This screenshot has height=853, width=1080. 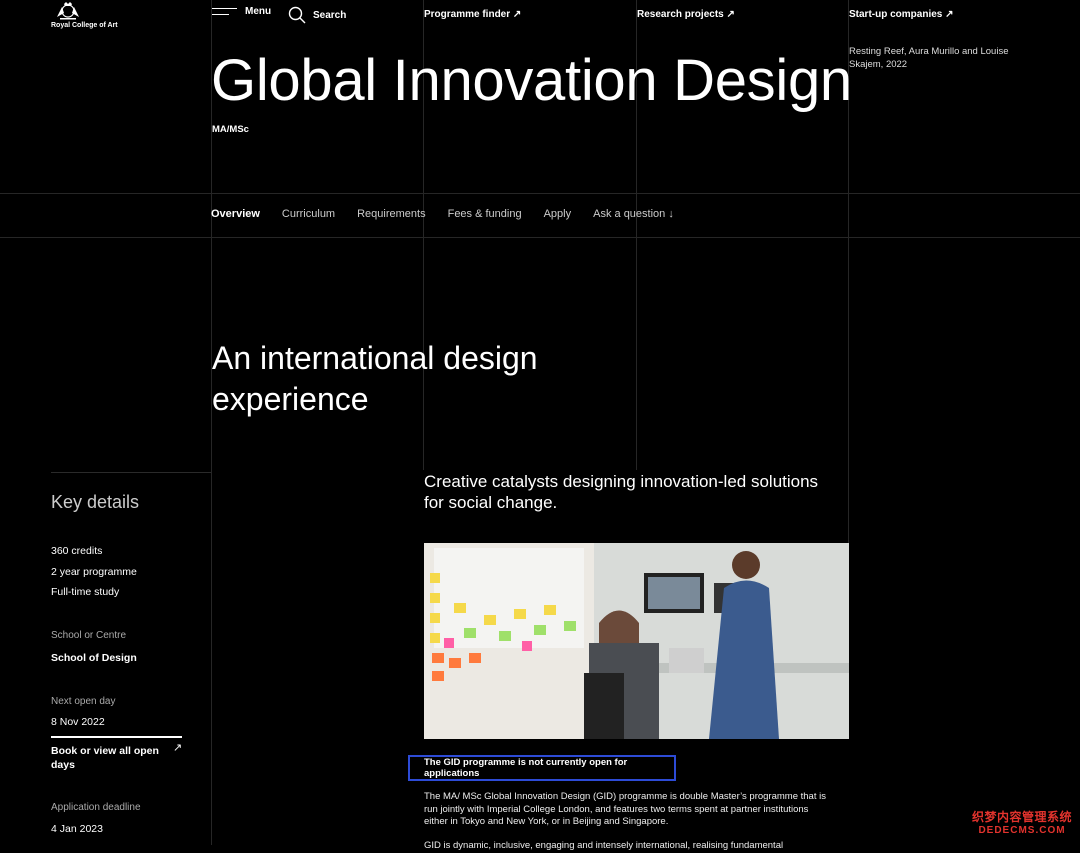 What do you see at coordinates (485, 214) in the screenshot?
I see `tab-fees-funding: Fees & funding` at bounding box center [485, 214].